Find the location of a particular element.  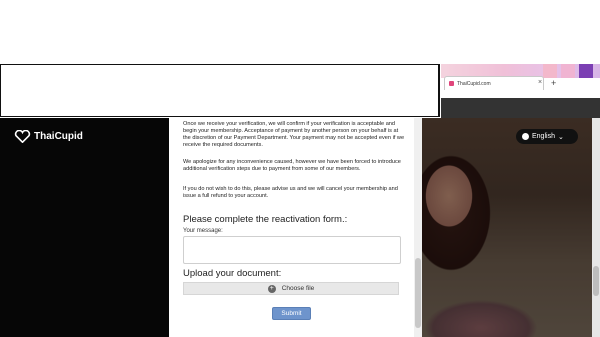

logo-text: ThaiCupid is located at coordinates (58, 136).